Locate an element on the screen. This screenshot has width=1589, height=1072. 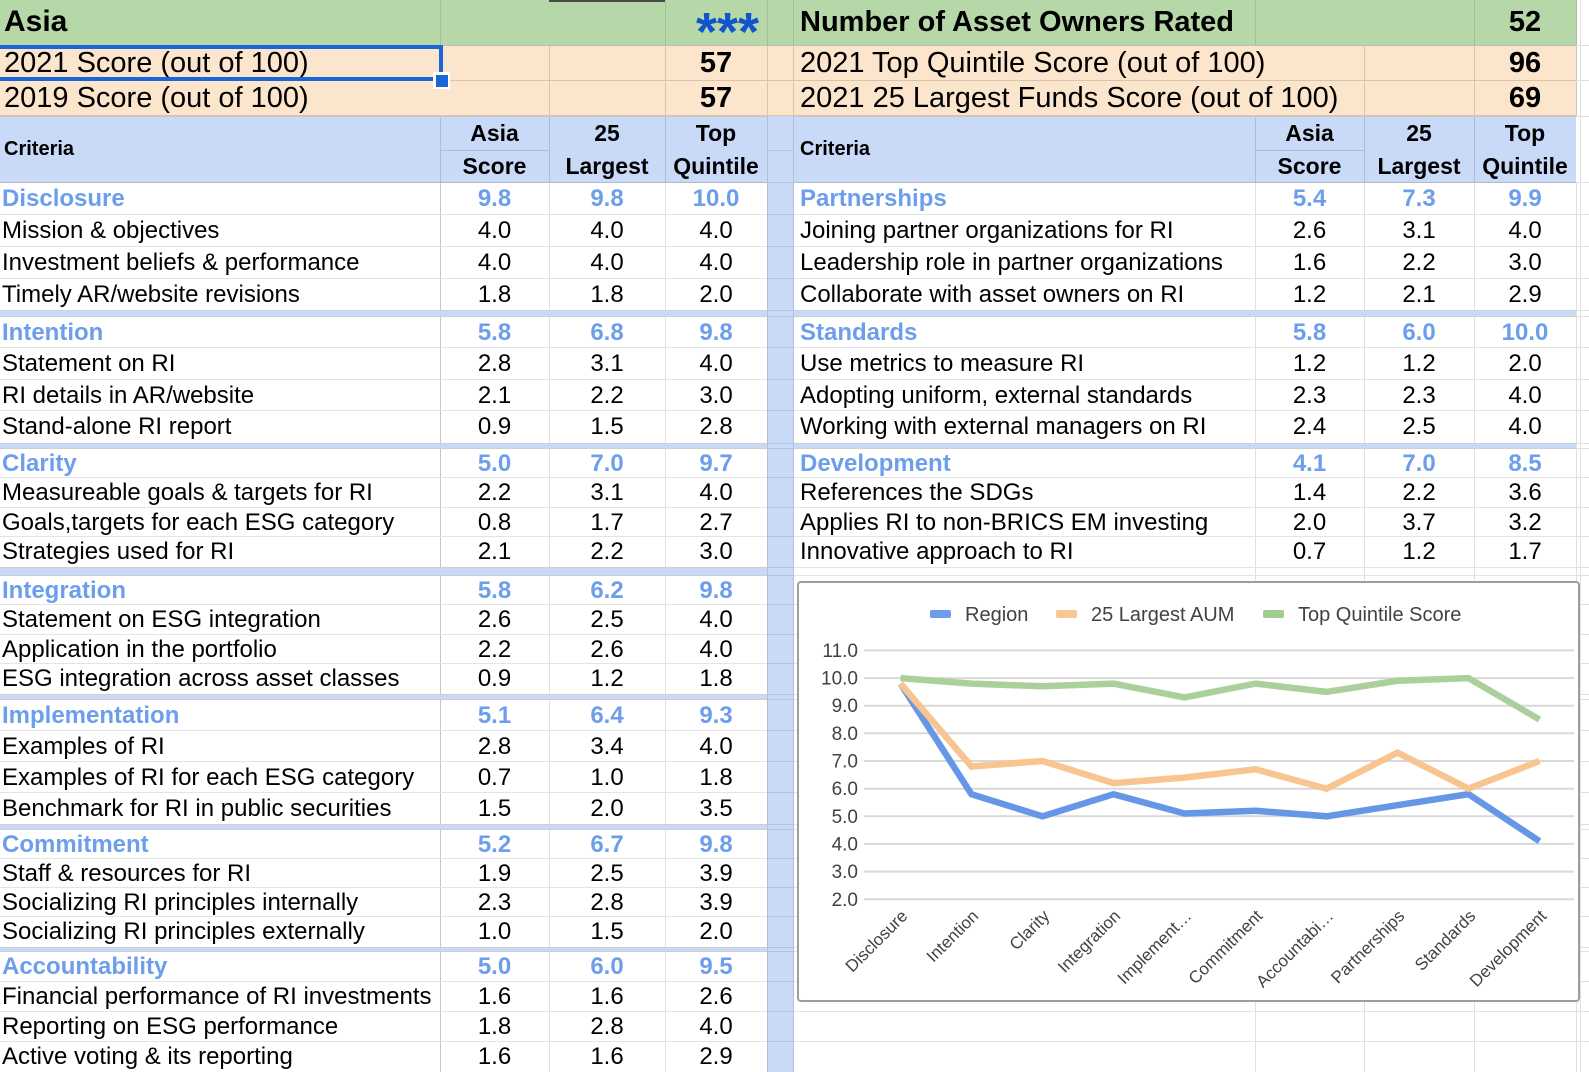
svg-text: 4.0 is located at coordinates (845, 844).